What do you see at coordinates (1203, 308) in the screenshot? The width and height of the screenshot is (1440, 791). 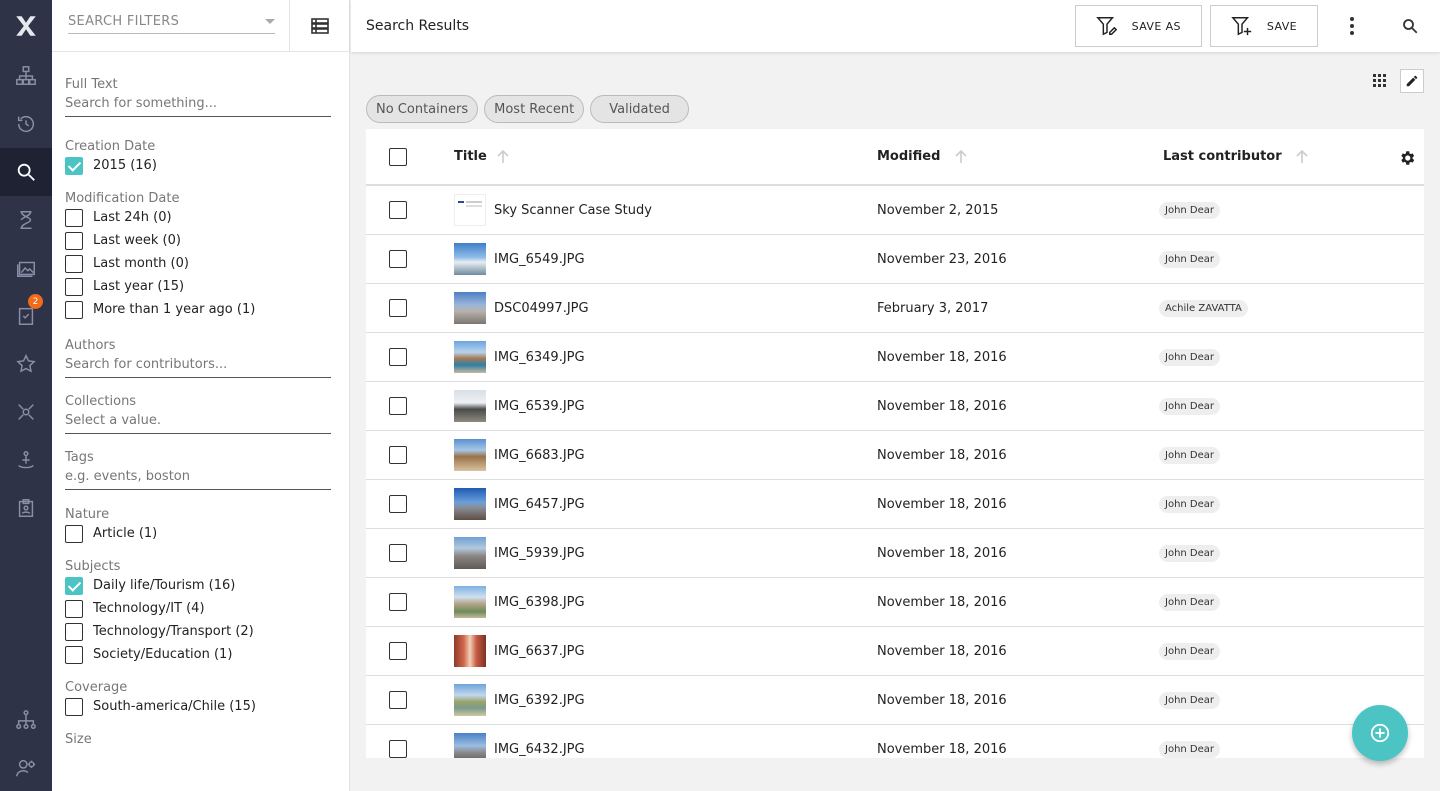 I see `row-contributor: Achile ZAVATTA` at bounding box center [1203, 308].